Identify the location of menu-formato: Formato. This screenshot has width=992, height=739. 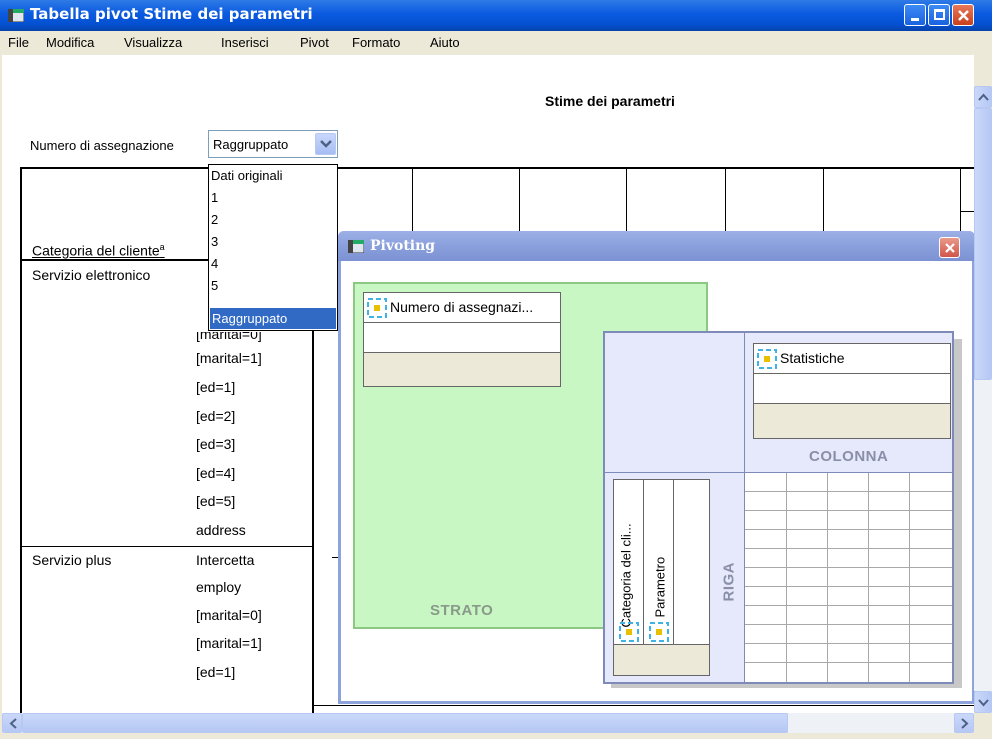
(376, 42).